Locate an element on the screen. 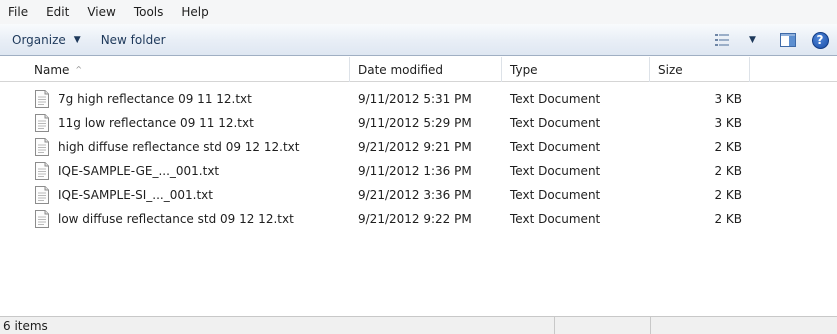  details-view-icon is located at coordinates (722, 40).